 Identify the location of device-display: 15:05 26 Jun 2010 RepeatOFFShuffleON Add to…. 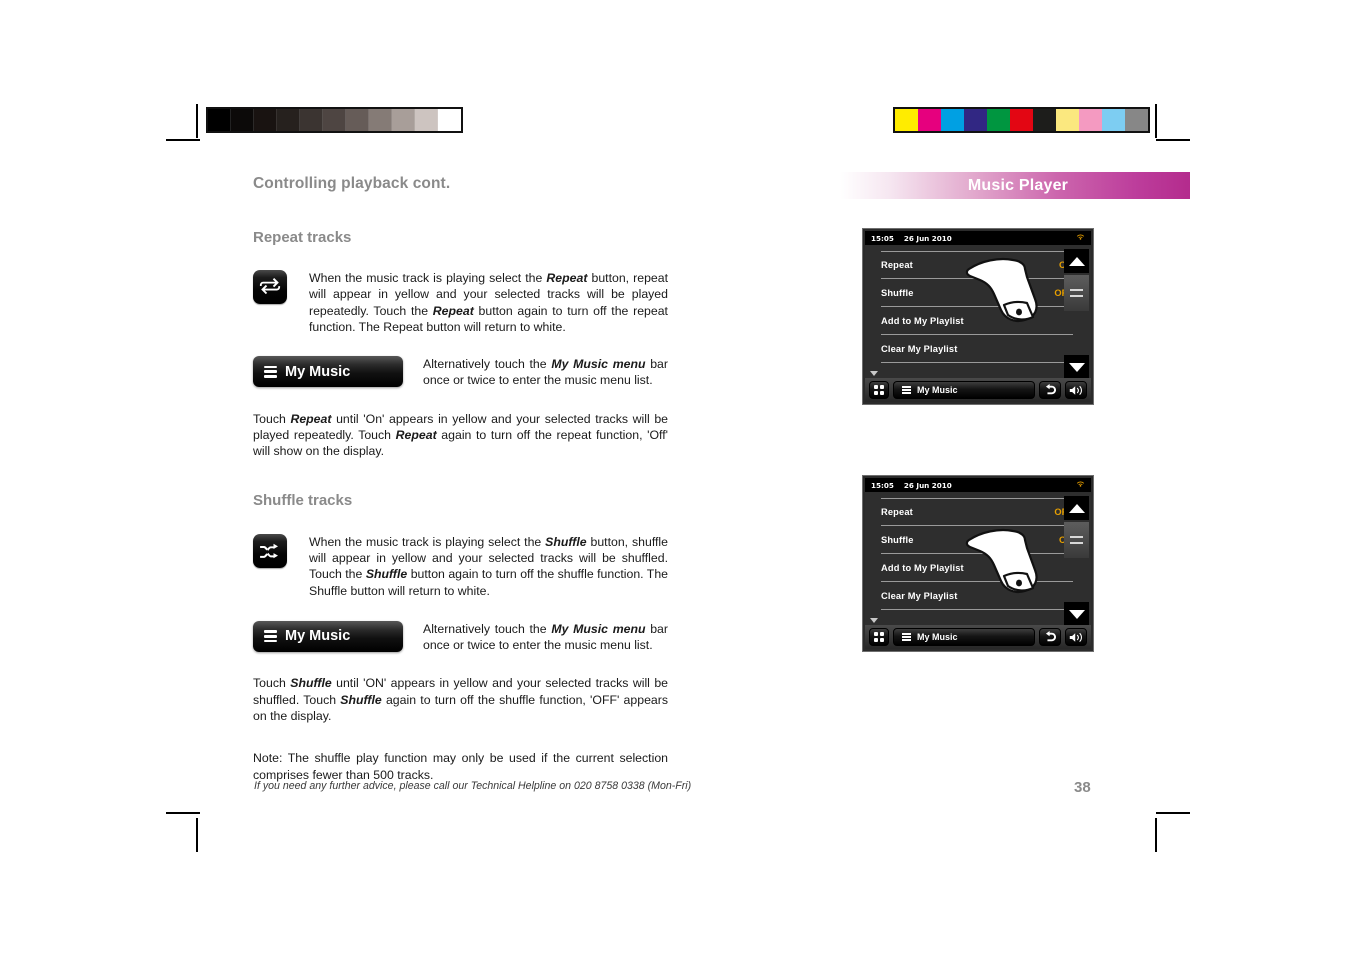
(978, 563).